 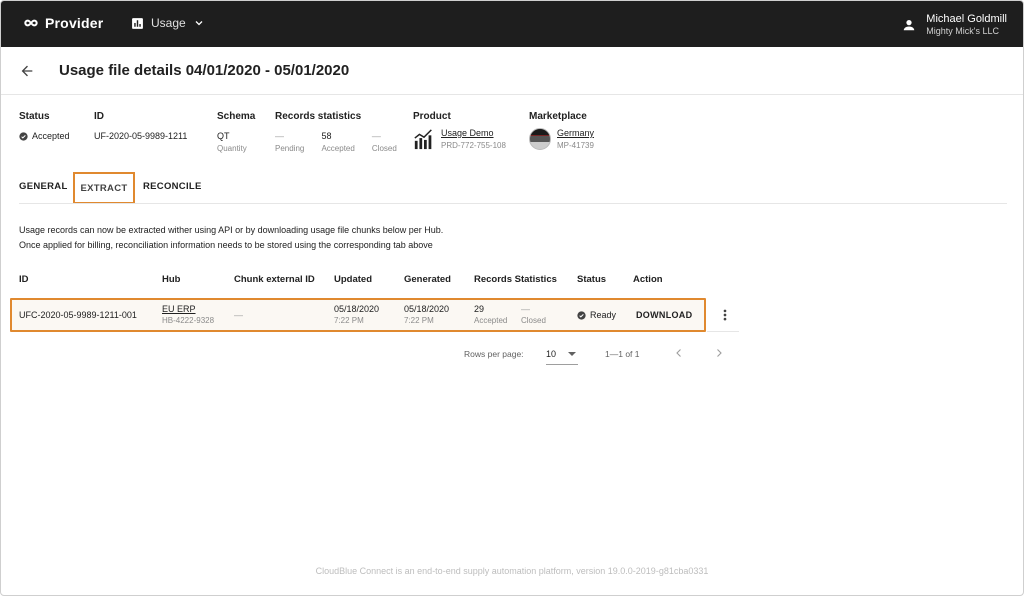 I want to click on marketplace-label: Marketplace, so click(x=558, y=116).